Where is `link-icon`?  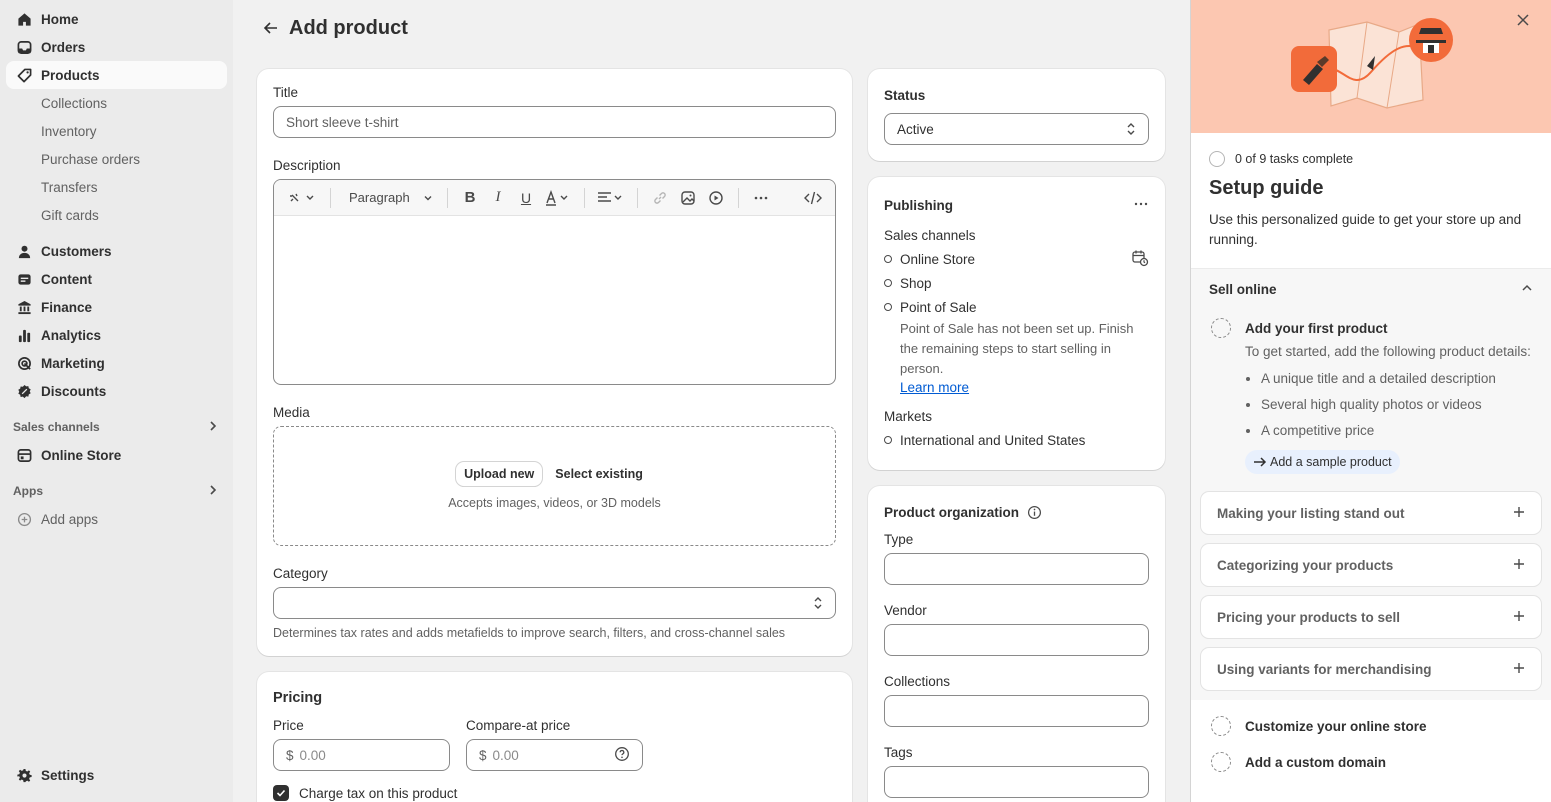
link-icon is located at coordinates (660, 198).